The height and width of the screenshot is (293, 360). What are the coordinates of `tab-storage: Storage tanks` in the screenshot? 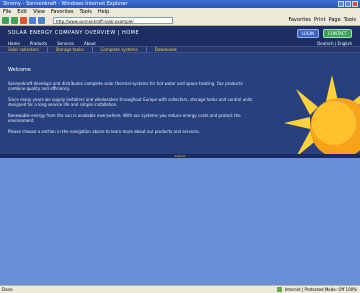 It's located at (69, 49).